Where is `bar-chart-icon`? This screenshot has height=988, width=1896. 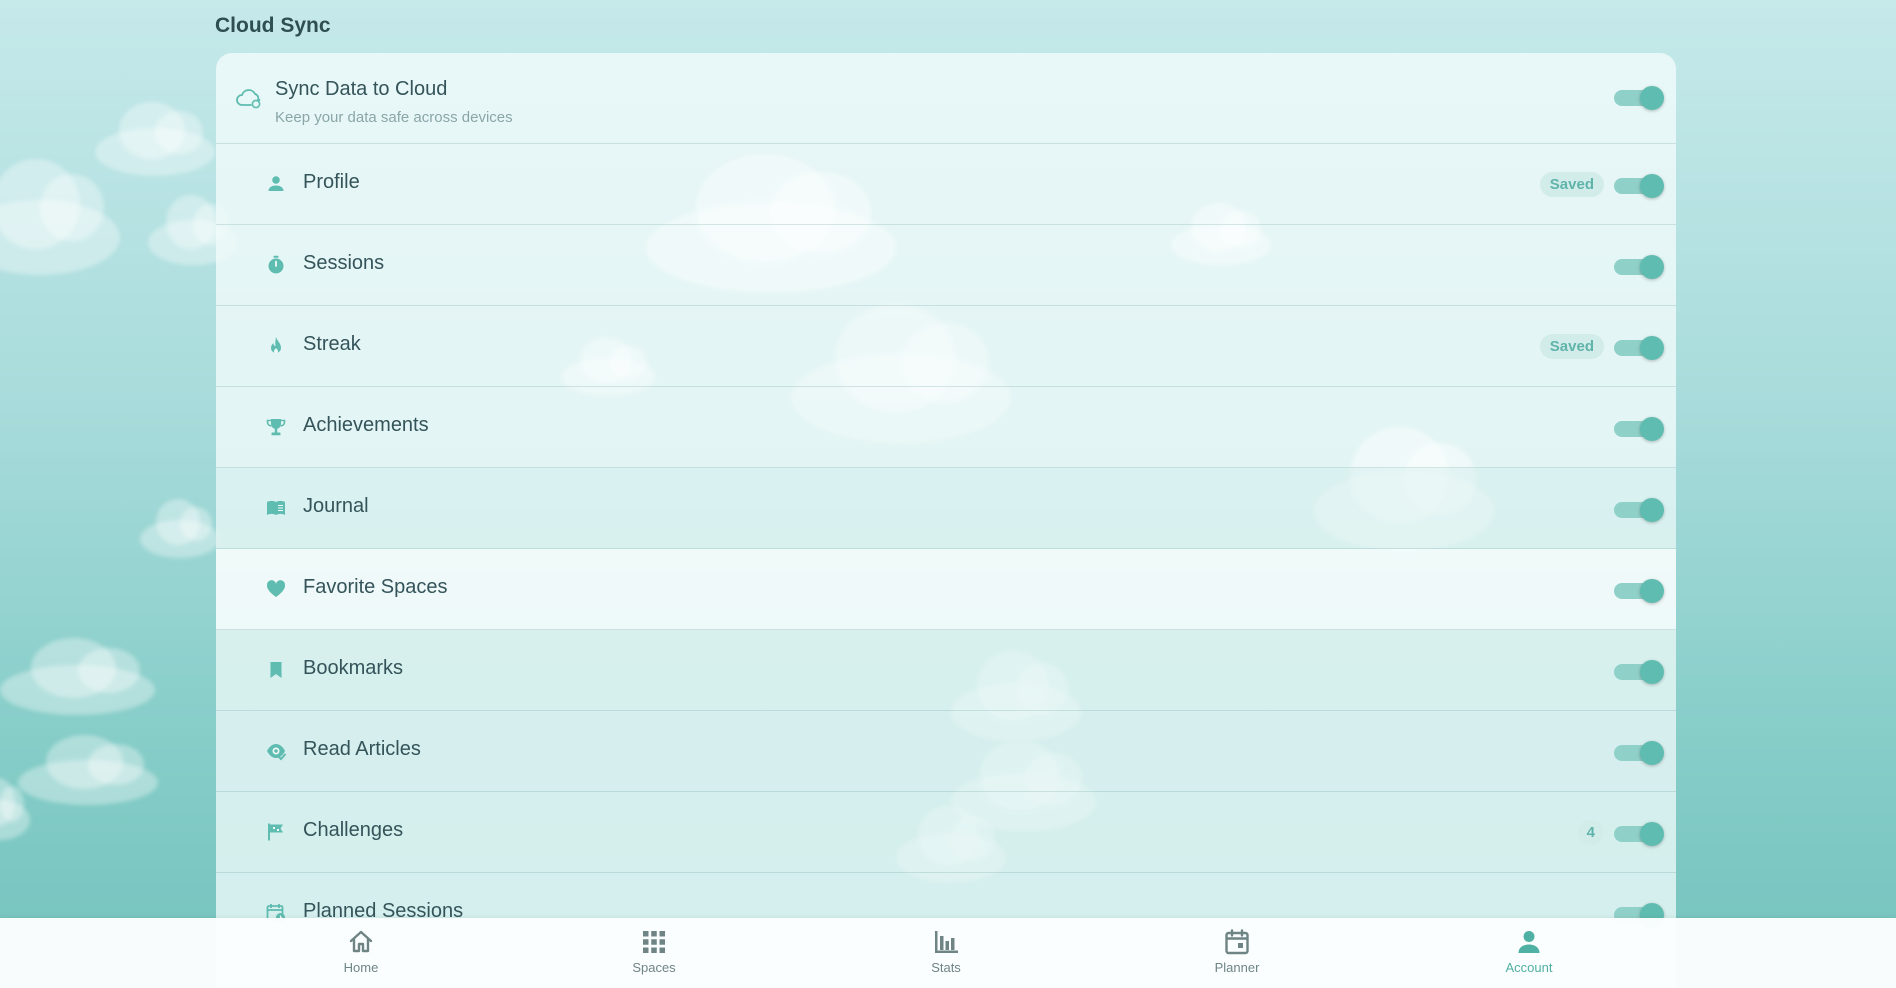
bar-chart-icon is located at coordinates (946, 942).